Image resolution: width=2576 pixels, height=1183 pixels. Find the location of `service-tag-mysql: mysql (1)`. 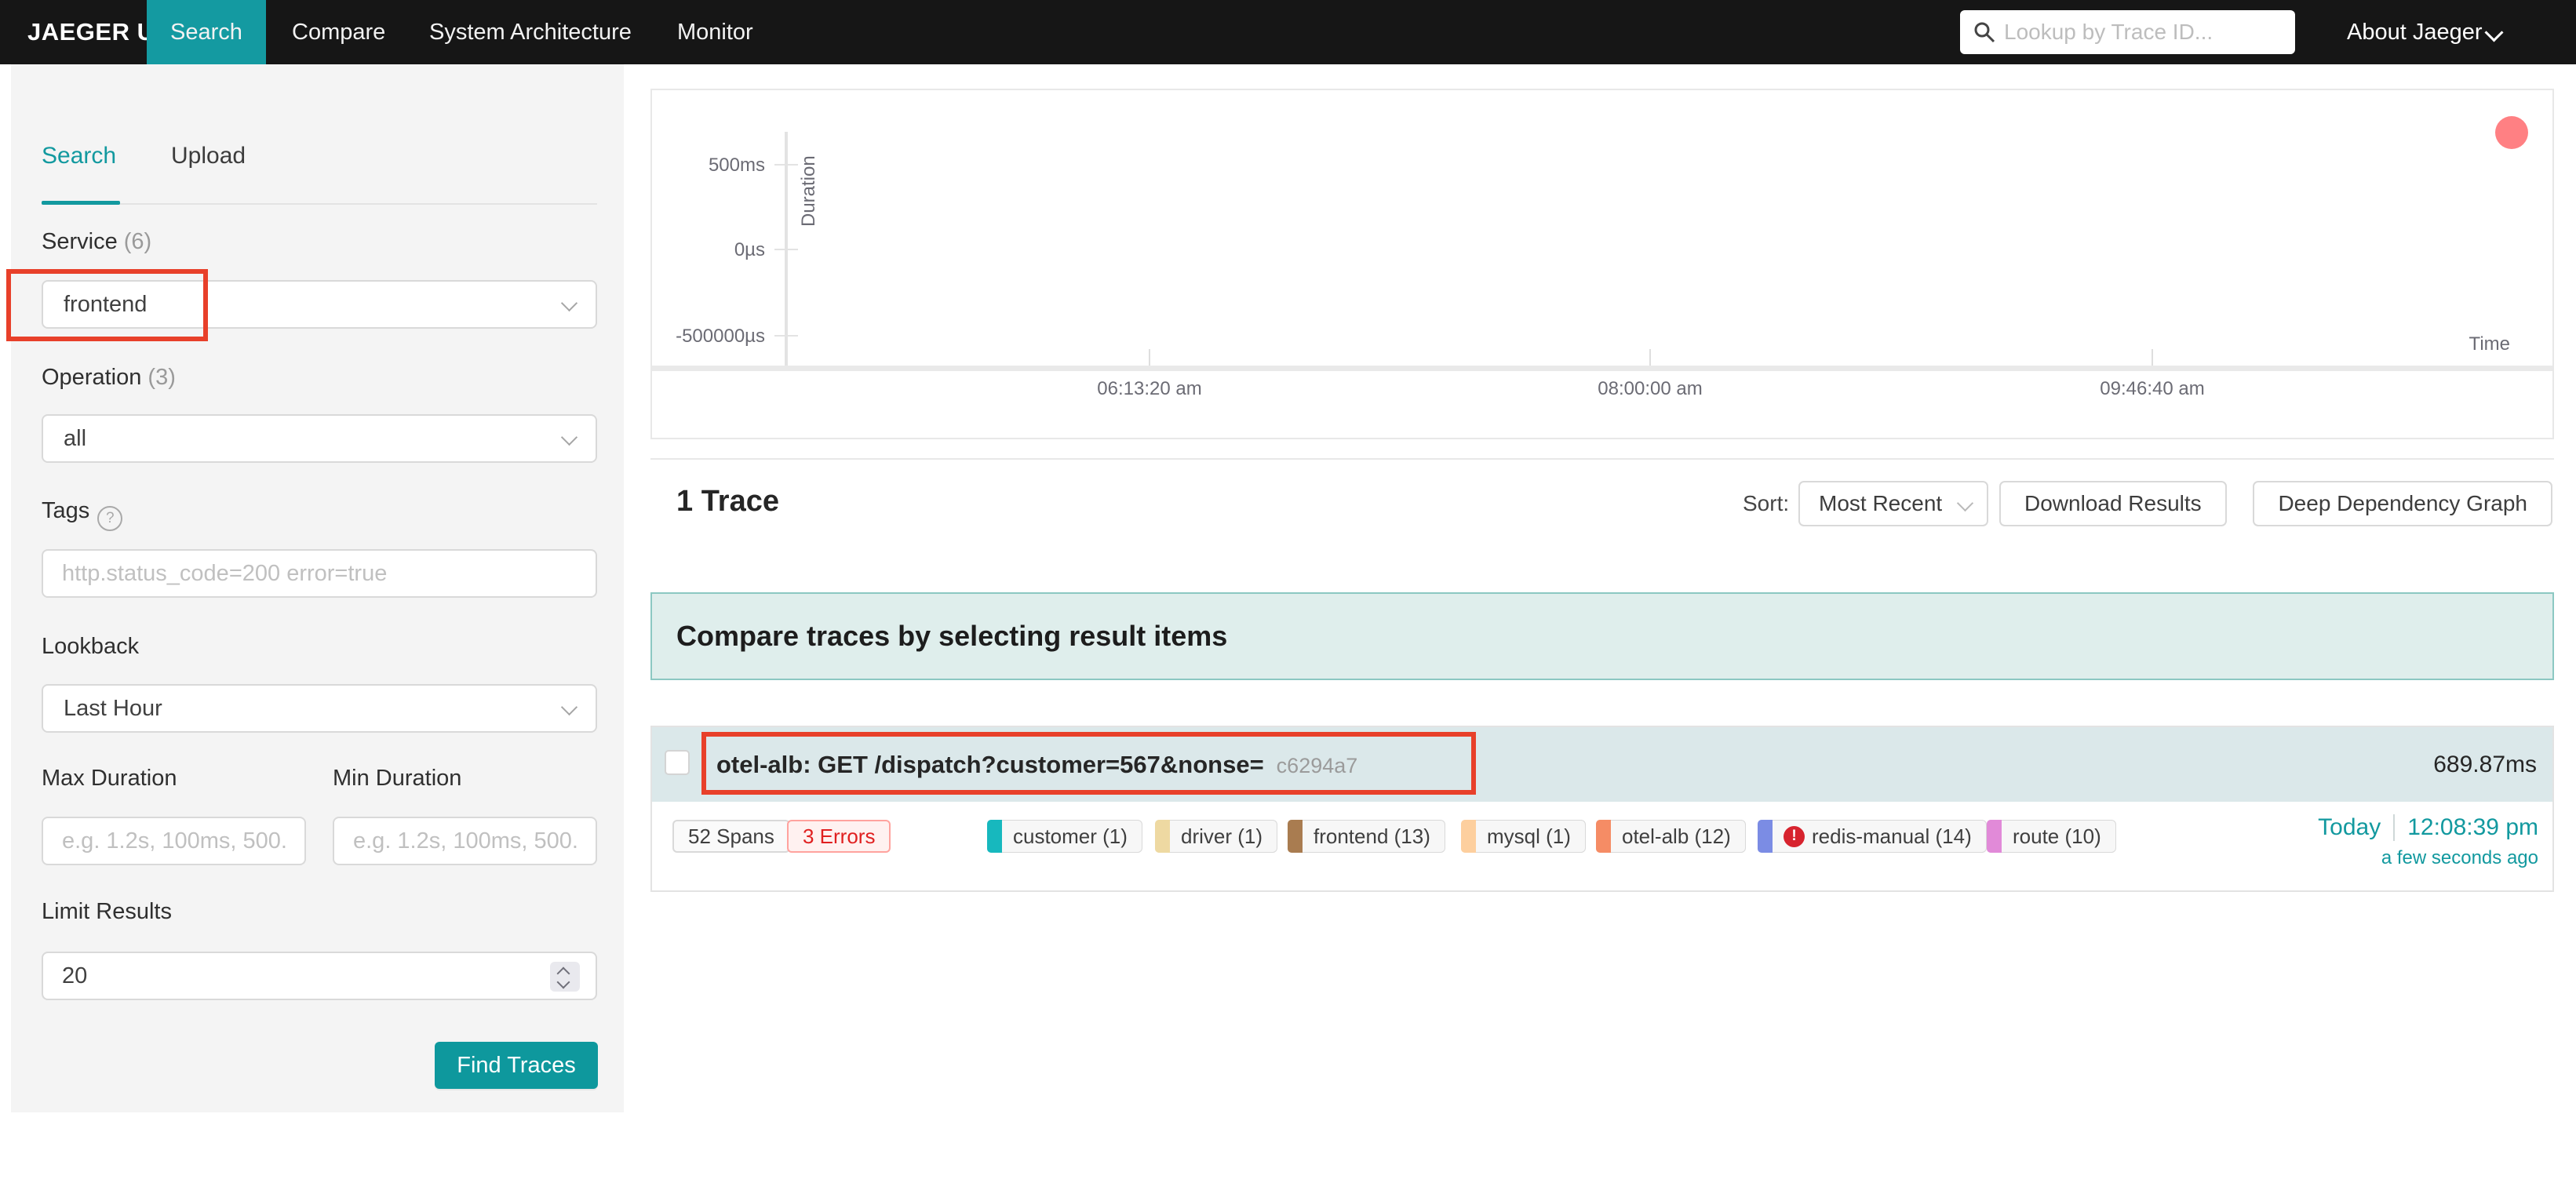

service-tag-mysql: mysql (1) is located at coordinates (1523, 836).